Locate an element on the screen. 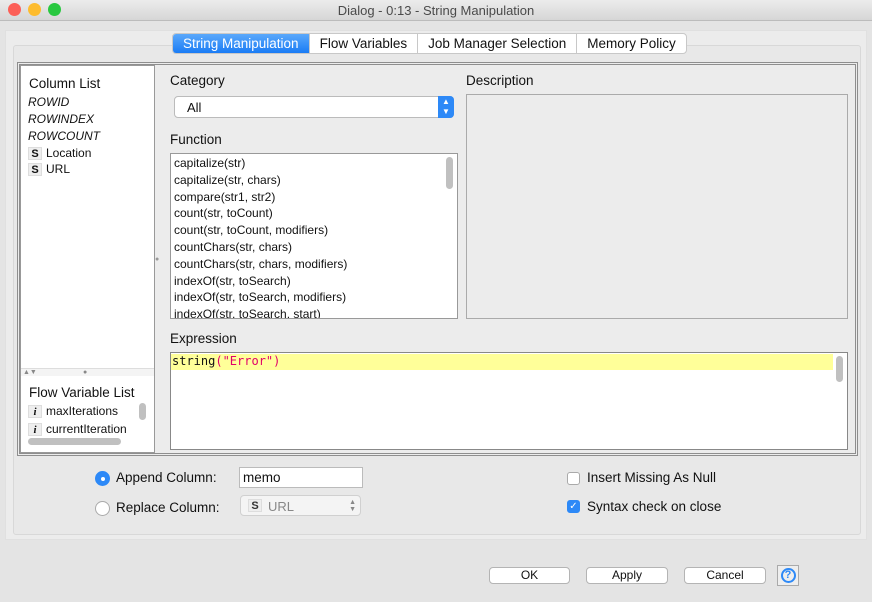  function-item: countChars(str, chars) is located at coordinates (314, 247).